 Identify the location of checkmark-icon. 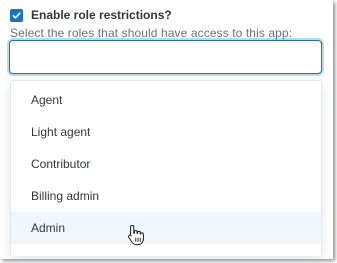
(16, 15).